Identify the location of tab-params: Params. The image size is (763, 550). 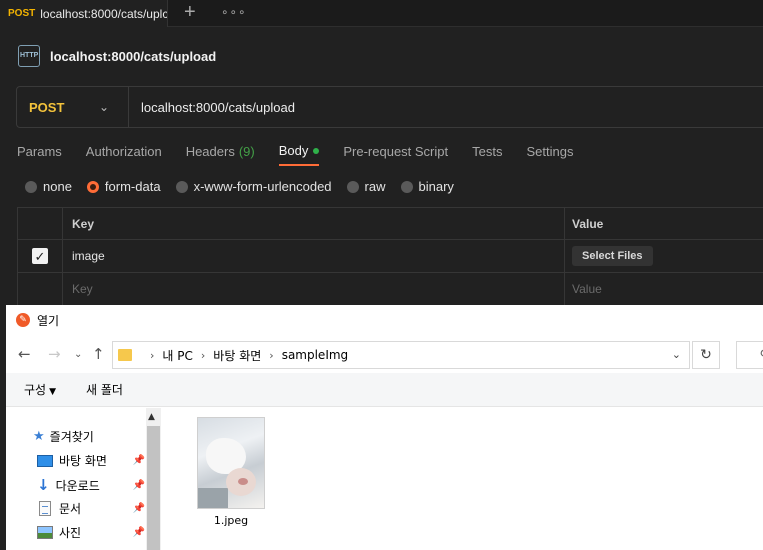
(39, 154).